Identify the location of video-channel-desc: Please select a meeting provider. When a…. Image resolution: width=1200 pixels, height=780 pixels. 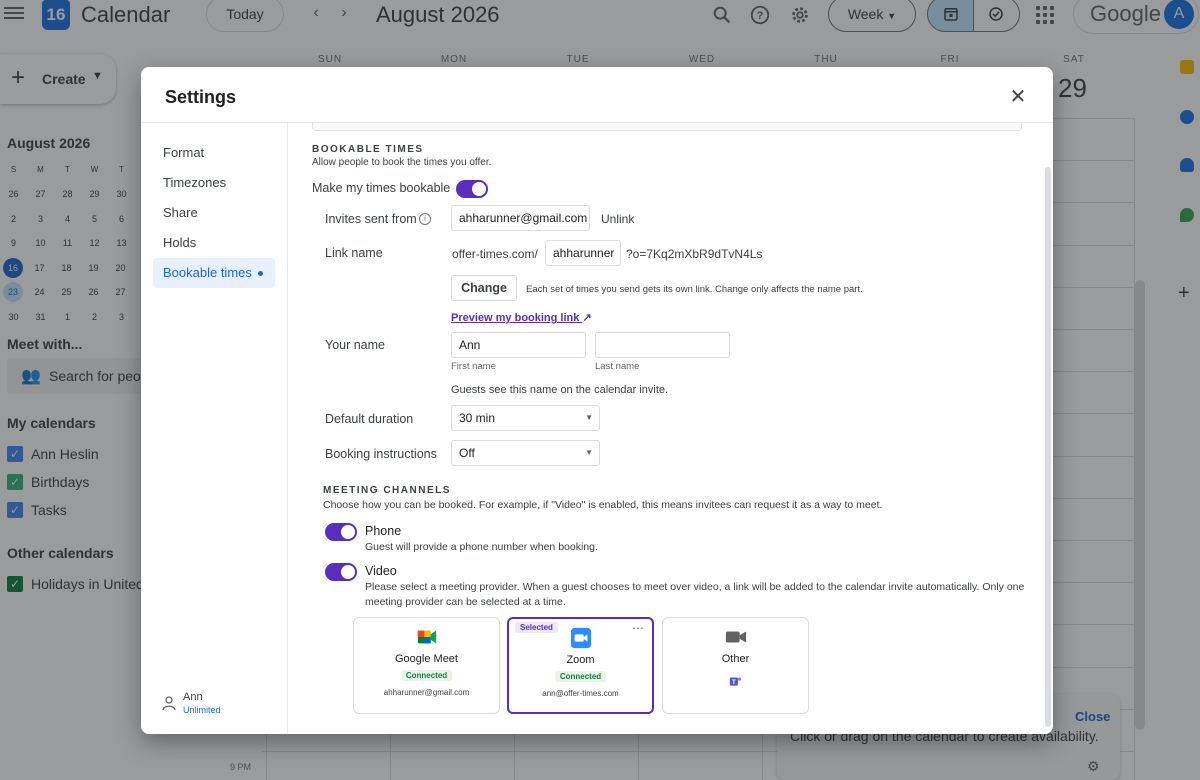
(695, 594).